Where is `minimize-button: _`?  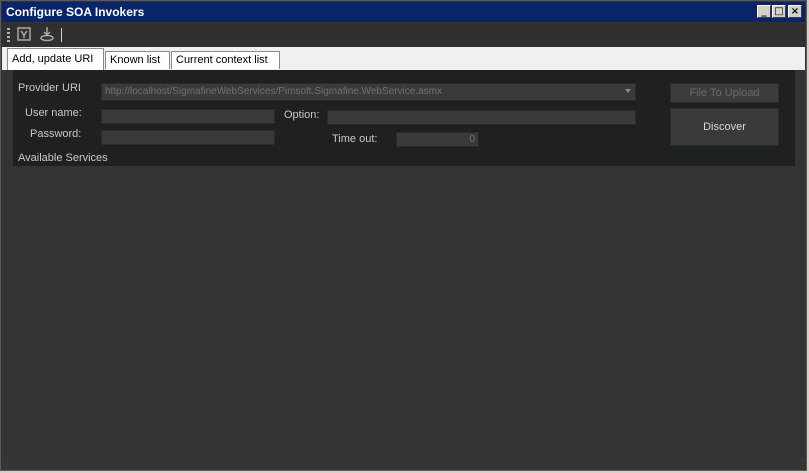 minimize-button: _ is located at coordinates (764, 11).